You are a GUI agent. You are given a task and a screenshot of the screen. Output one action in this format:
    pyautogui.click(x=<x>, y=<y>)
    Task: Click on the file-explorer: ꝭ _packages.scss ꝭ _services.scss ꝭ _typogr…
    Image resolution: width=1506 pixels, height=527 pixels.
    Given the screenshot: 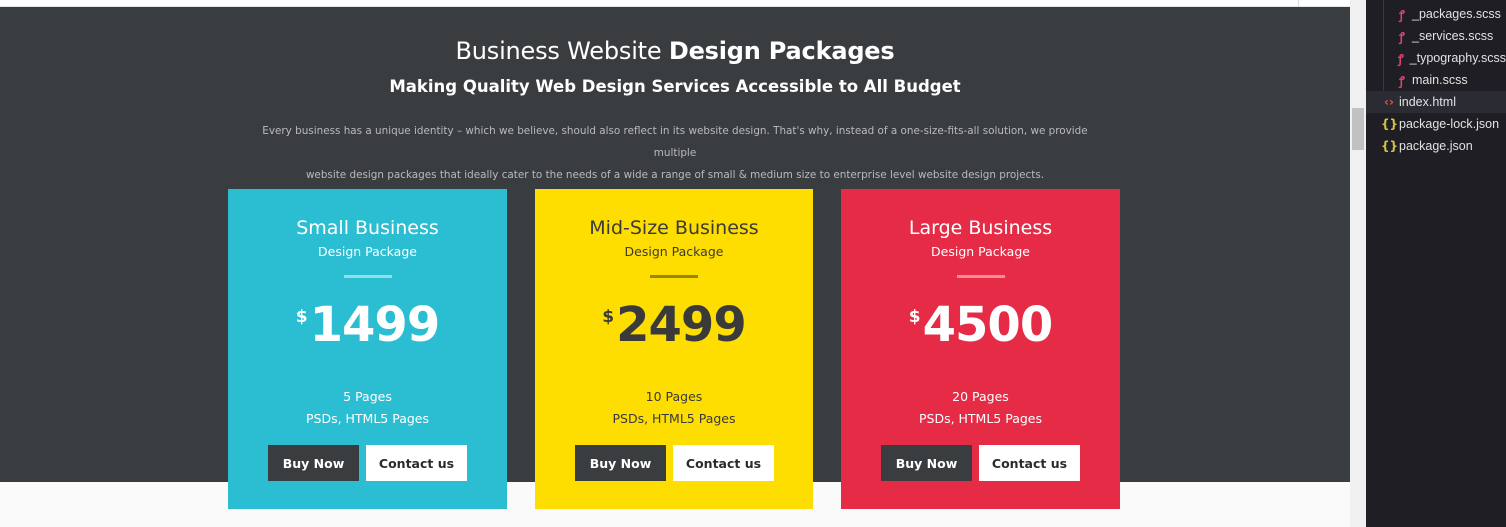 What is the action you would take?
    pyautogui.click(x=1436, y=263)
    